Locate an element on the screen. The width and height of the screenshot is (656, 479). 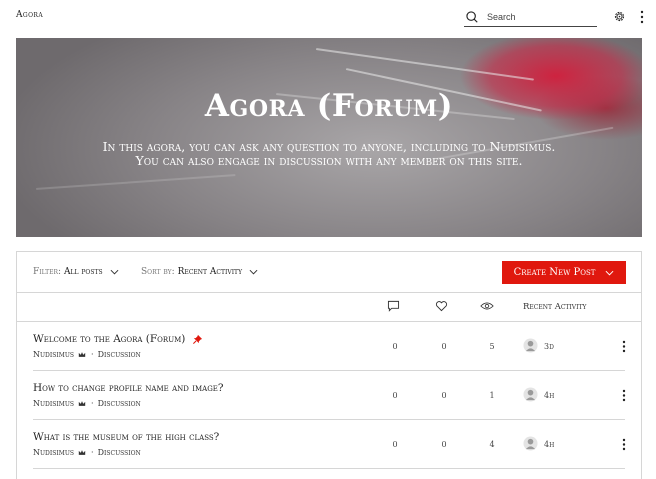
create-new-post-button: Create New Post is located at coordinates (564, 272).